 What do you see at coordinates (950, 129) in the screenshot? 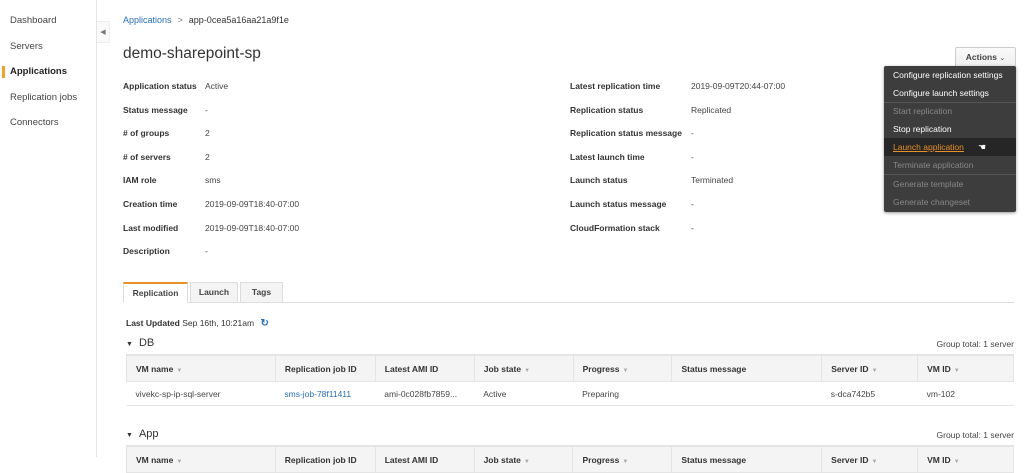
I see `menu-item-stop-replication: Stop replication` at bounding box center [950, 129].